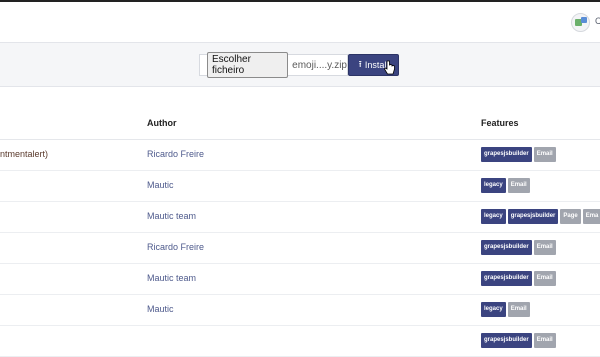 The height and width of the screenshot is (357, 600). I want to click on user-name: C, so click(597, 21).